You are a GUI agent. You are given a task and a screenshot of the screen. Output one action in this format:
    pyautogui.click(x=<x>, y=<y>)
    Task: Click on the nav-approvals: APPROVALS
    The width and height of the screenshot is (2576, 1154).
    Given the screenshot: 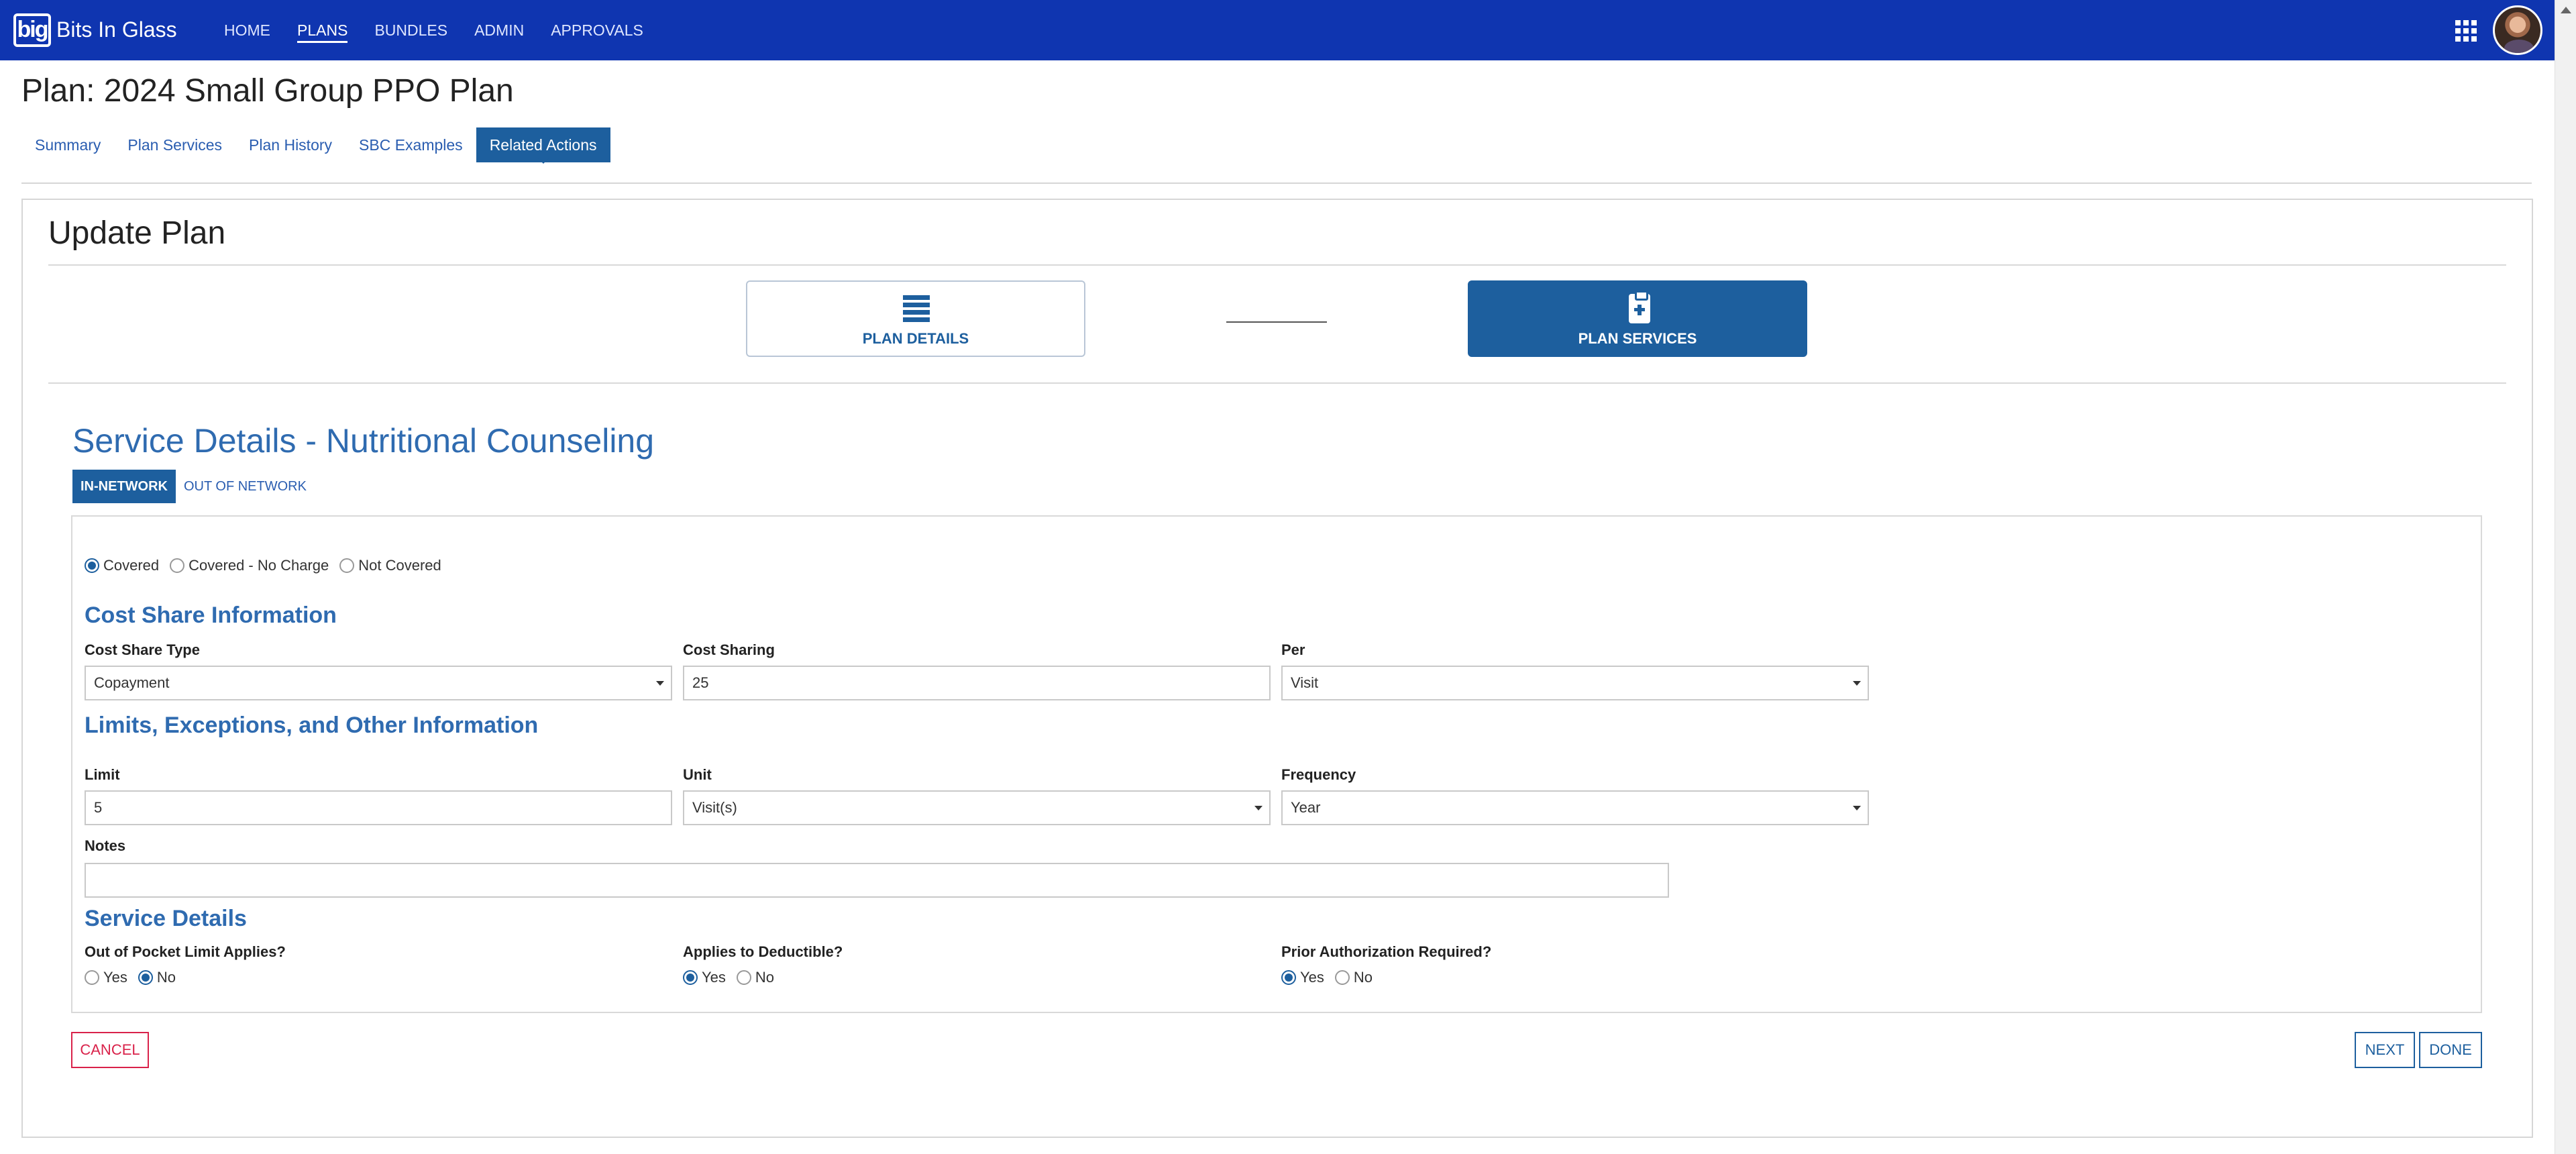 What is the action you would take?
    pyautogui.click(x=597, y=30)
    